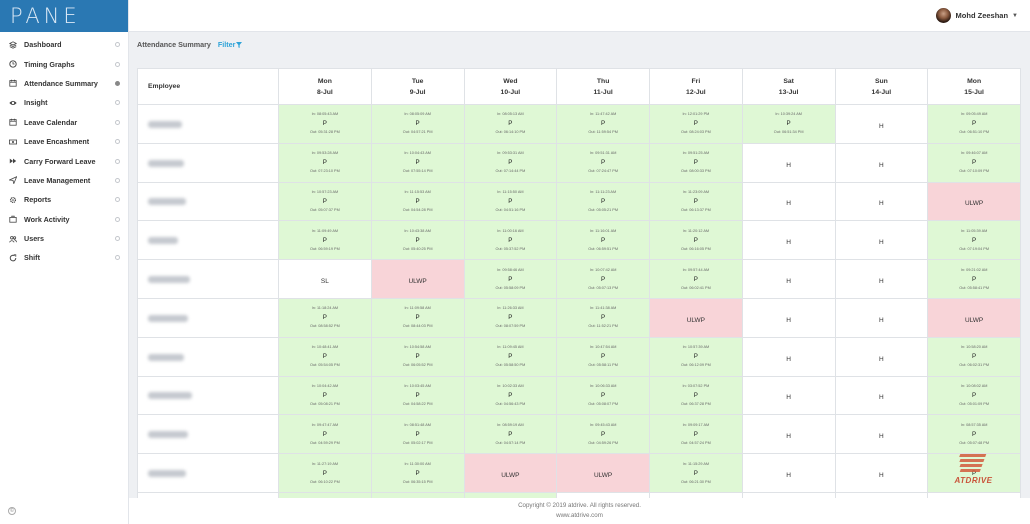 The image size is (1030, 524). Describe the element at coordinates (696, 473) in the screenshot. I see `attendance-cell-present: In: 11:15:29 AM P Out: 06:21:30 PM` at that location.